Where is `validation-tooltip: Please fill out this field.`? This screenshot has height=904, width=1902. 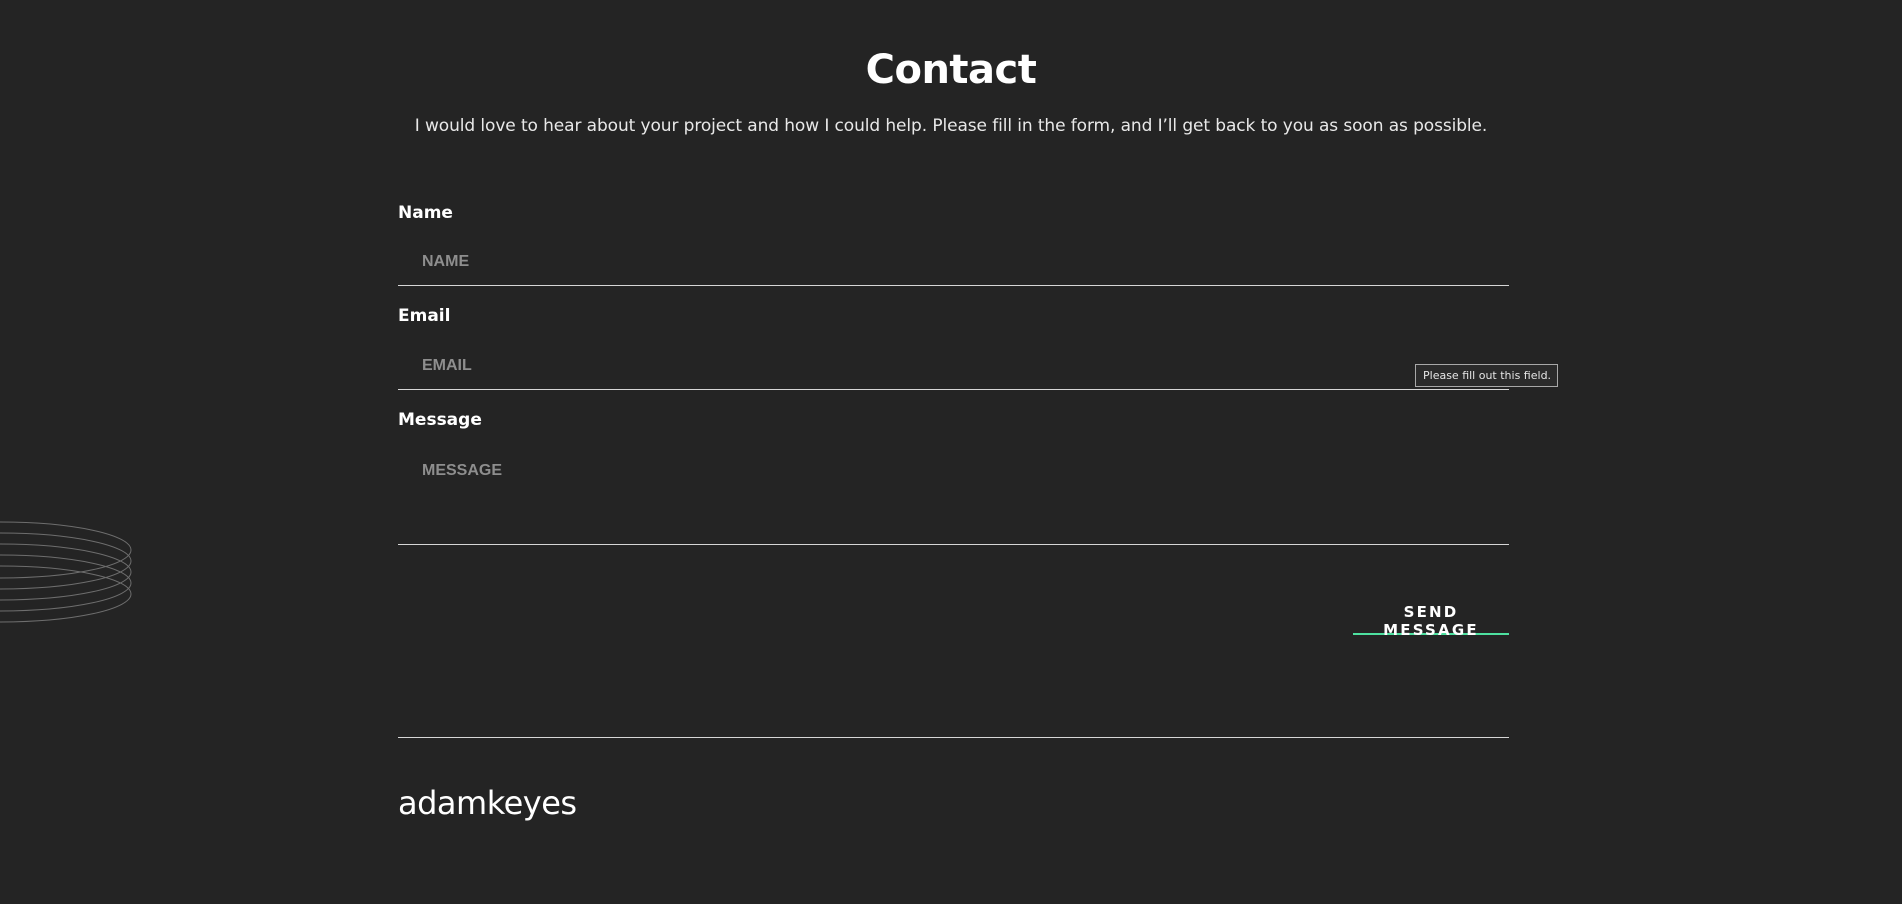 validation-tooltip: Please fill out this field. is located at coordinates (1487, 375).